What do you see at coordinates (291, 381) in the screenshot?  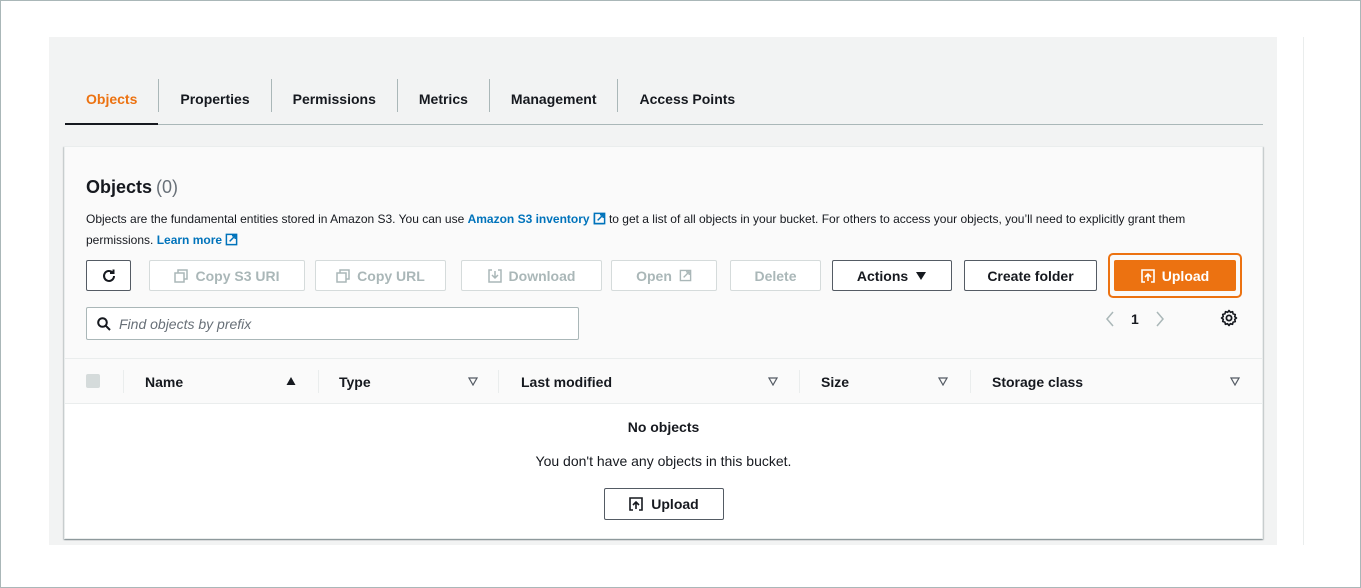 I see `sort-ascending-icon` at bounding box center [291, 381].